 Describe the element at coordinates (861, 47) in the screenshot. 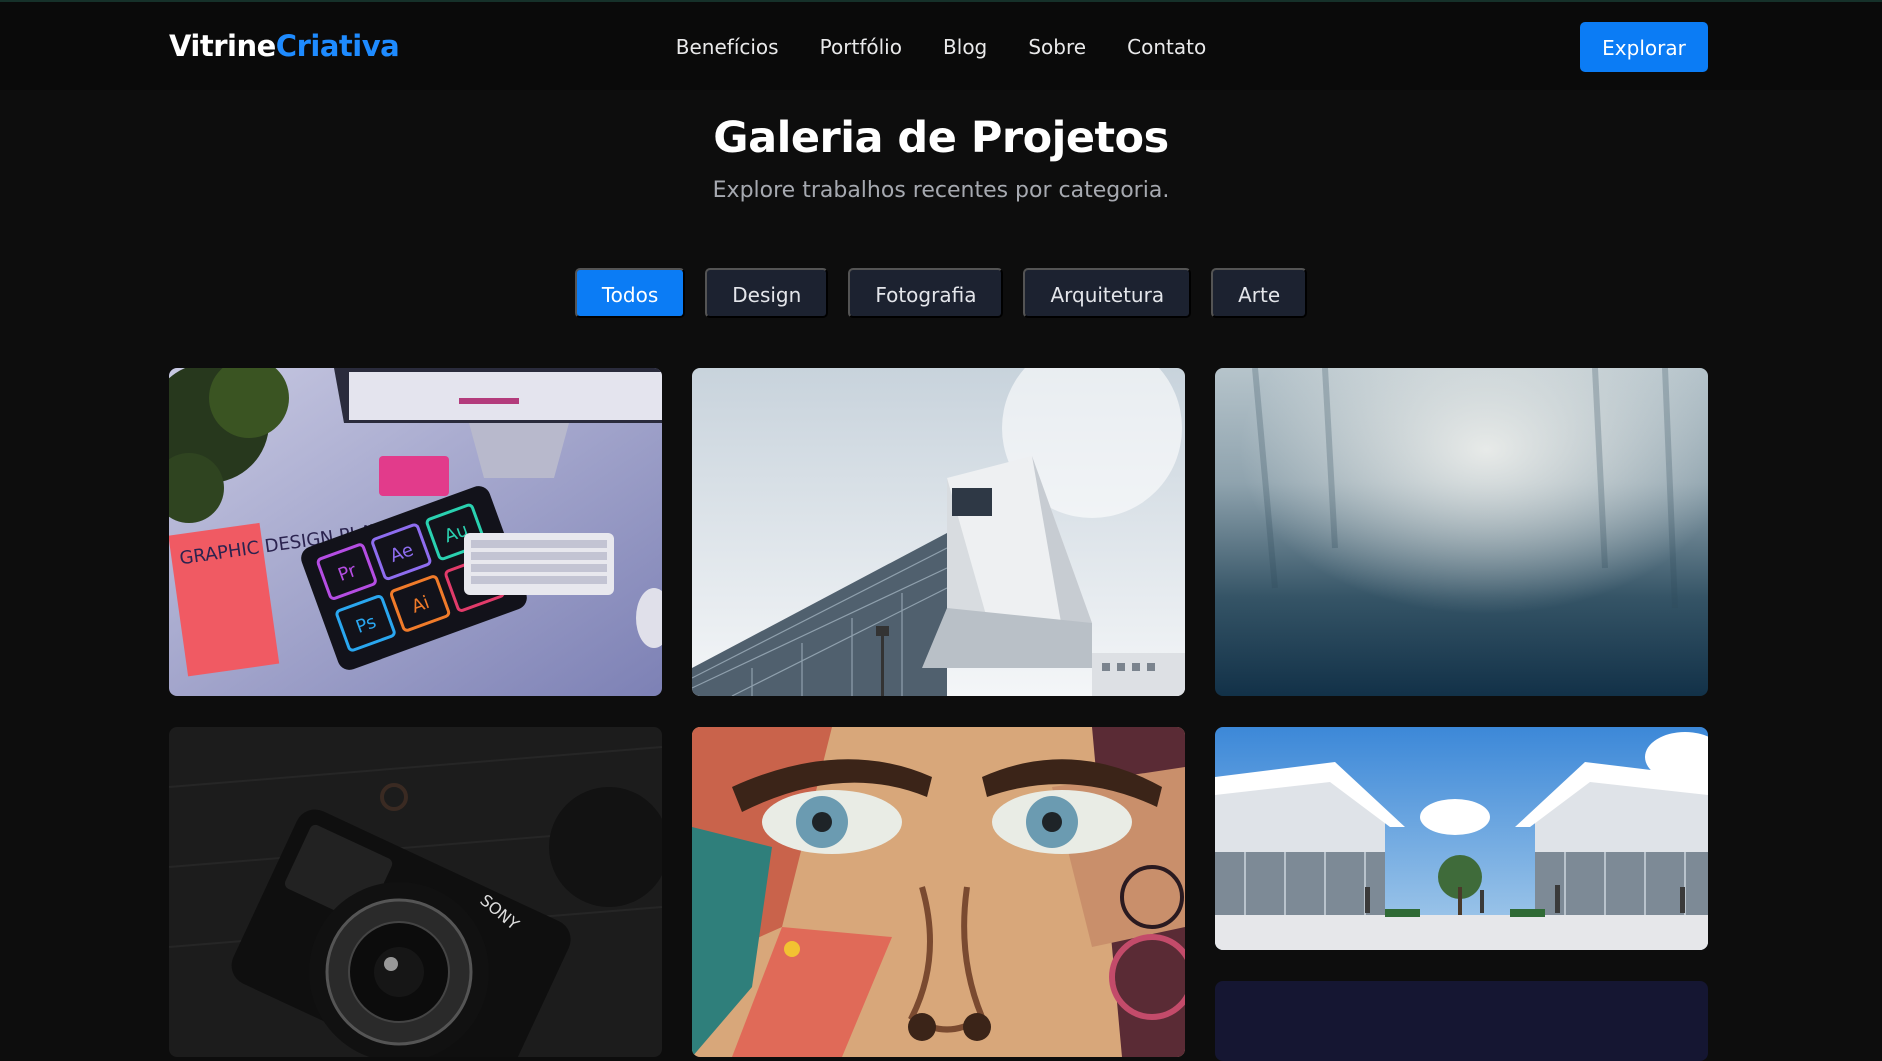

I see `nav-link-portfolio: Portfólio` at that location.